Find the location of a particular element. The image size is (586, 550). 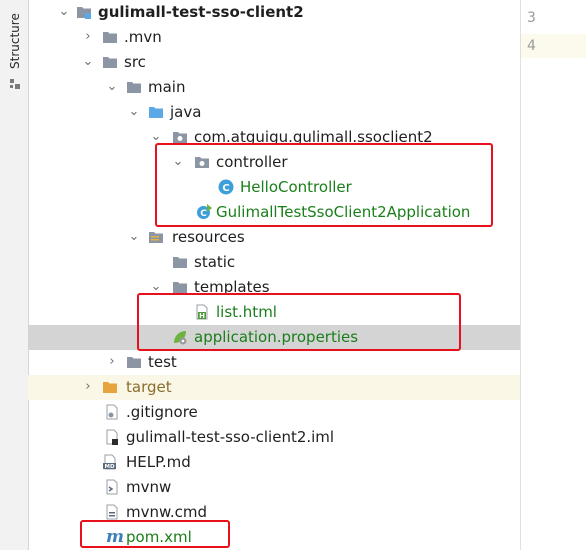

annotation-box-pom is located at coordinates (155, 534).